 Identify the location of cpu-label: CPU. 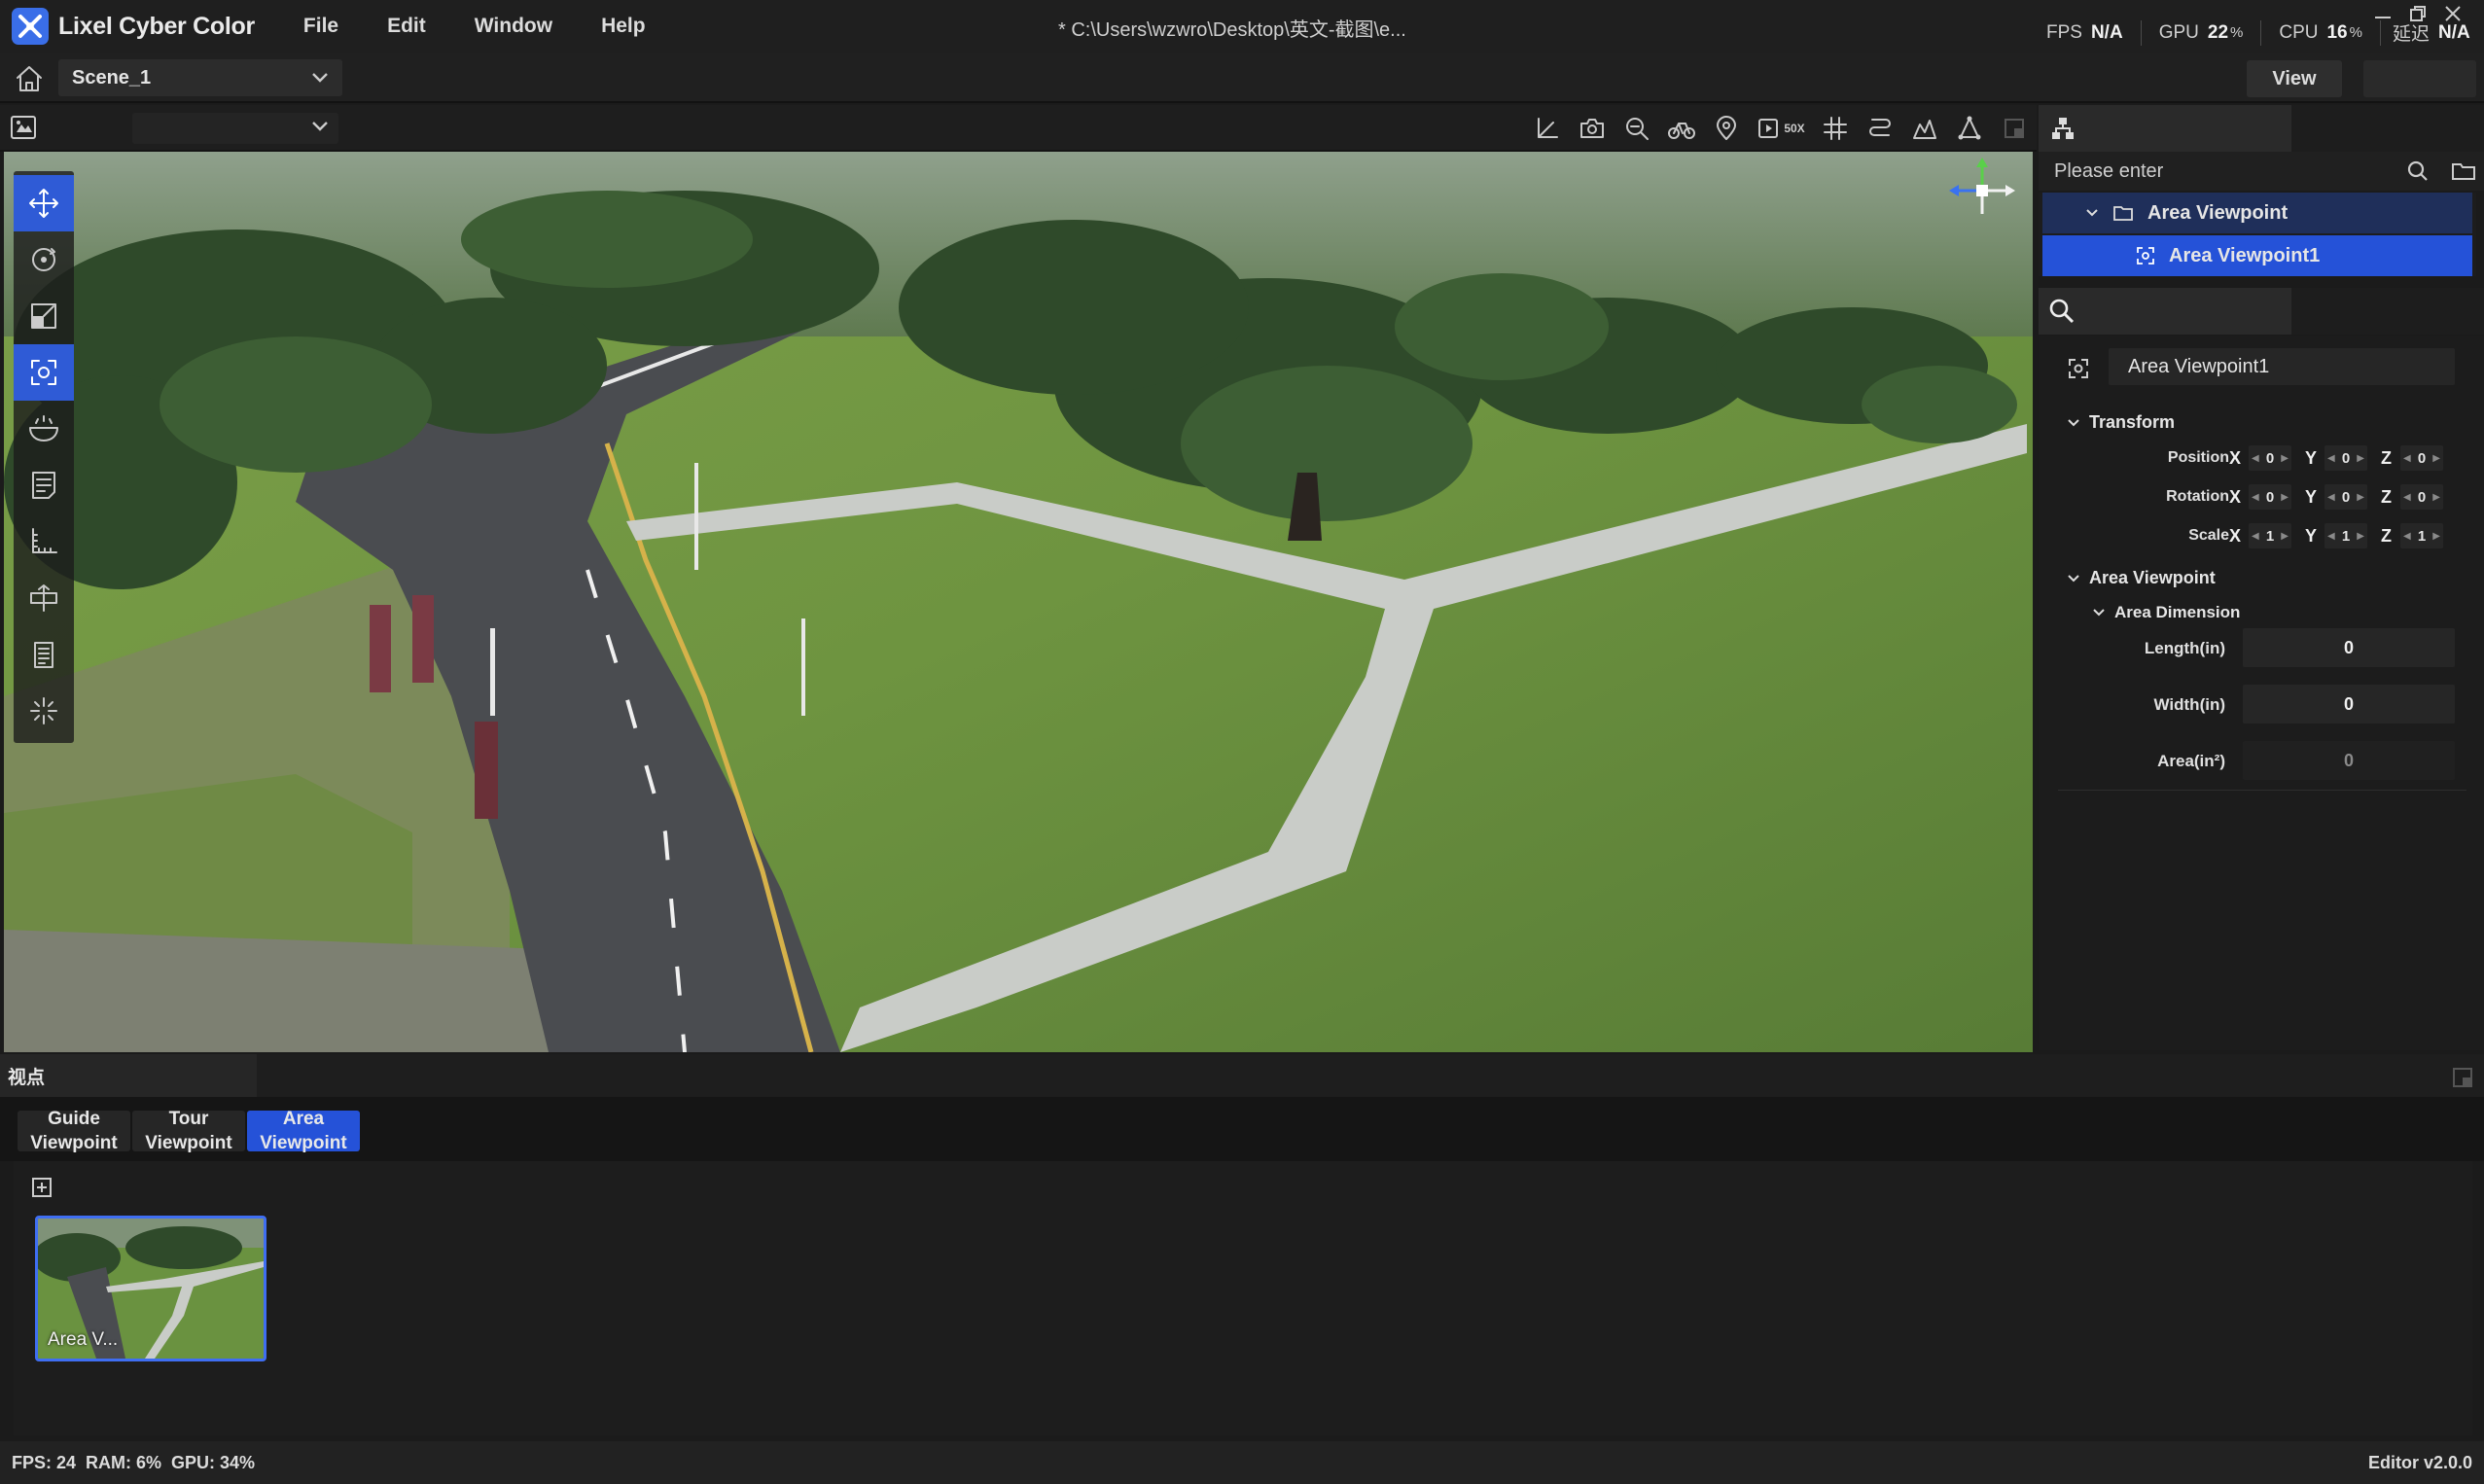
(2299, 32).